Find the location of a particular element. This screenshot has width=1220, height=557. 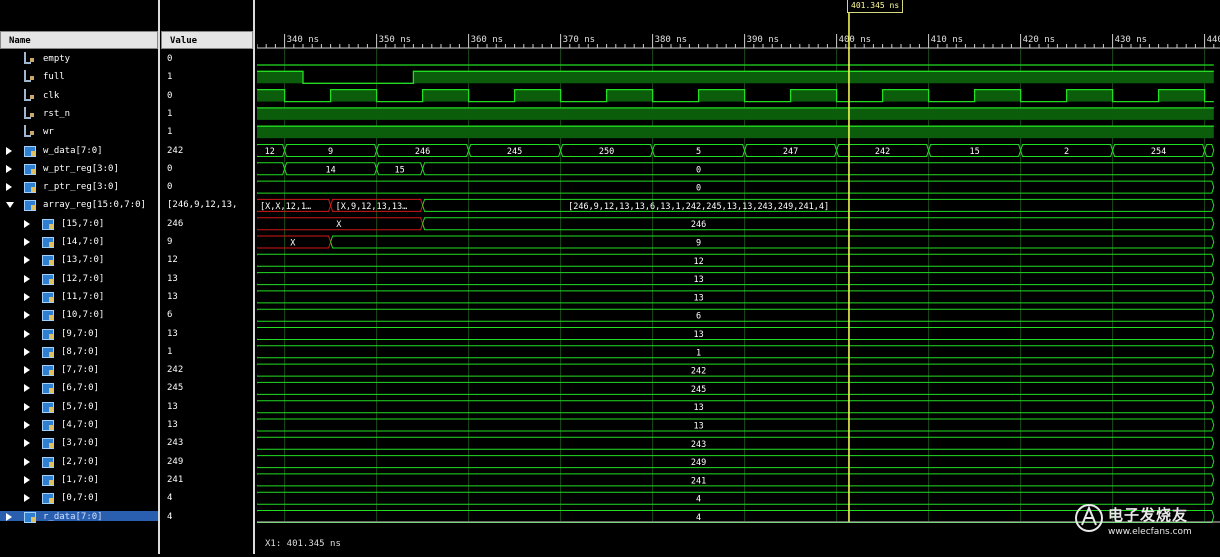

ruler-tick-label: 360 ns is located at coordinates (487, 40).